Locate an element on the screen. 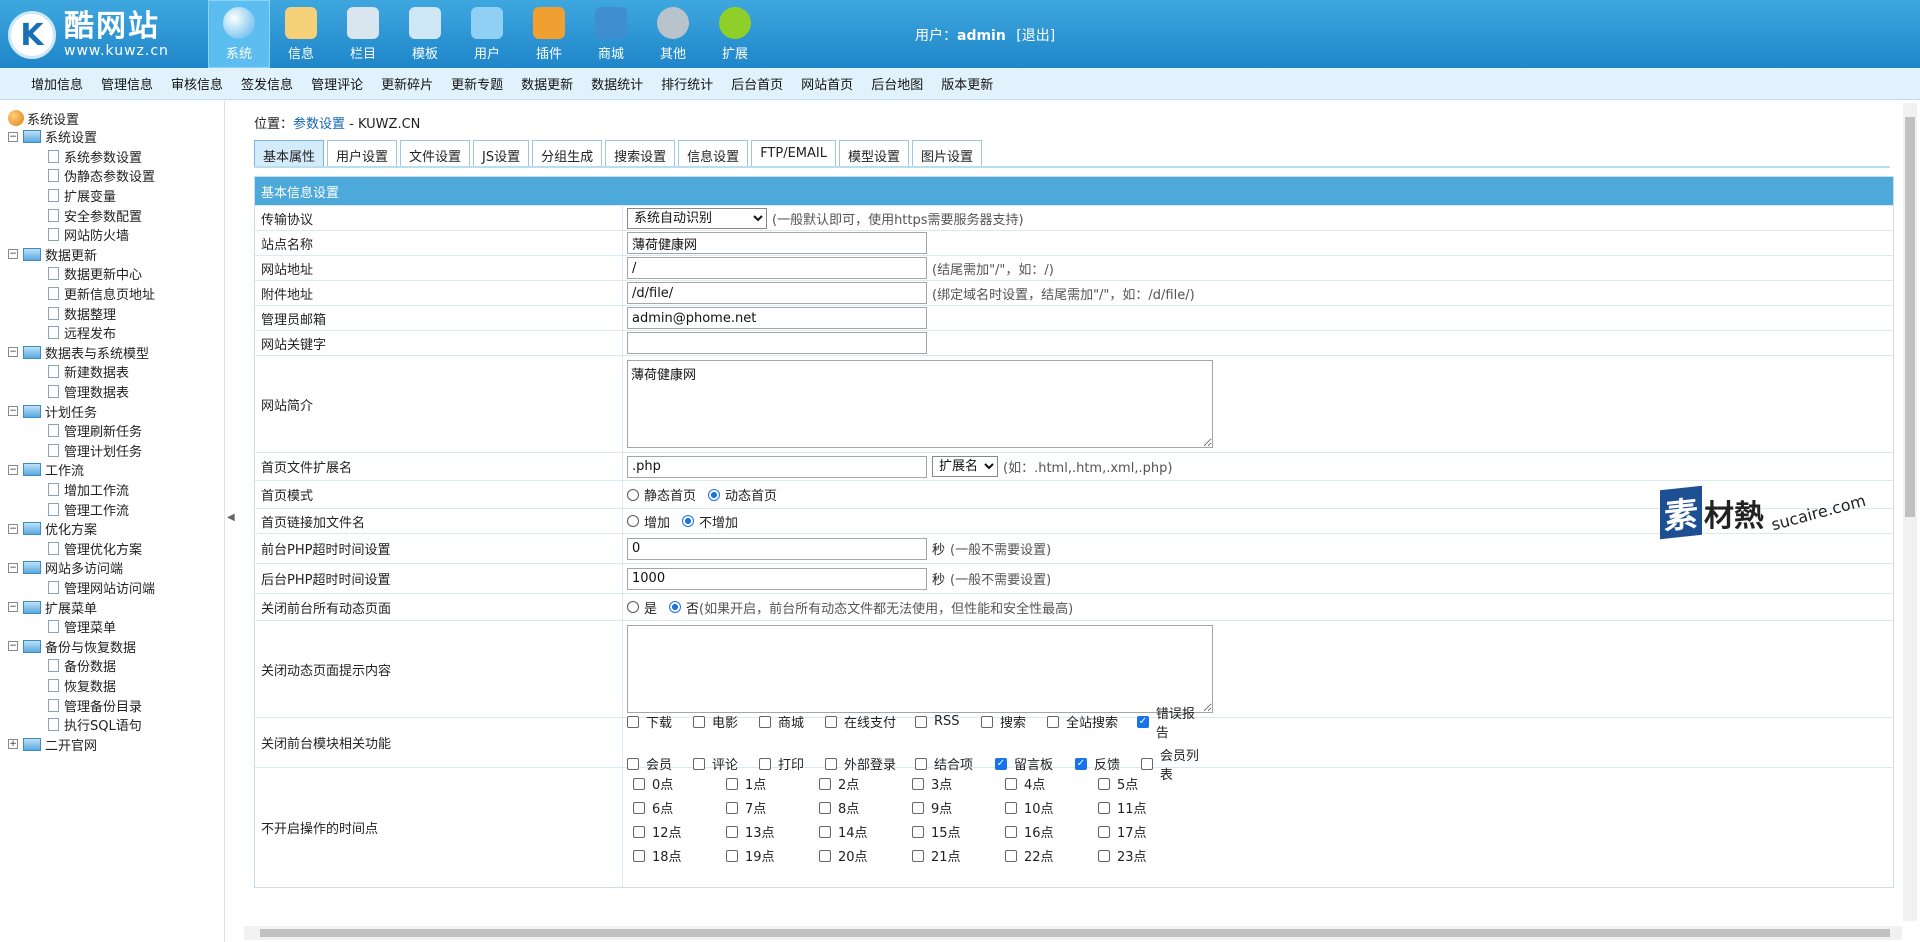 The height and width of the screenshot is (942, 1920). dynamic-index-radio: 动态首页 is located at coordinates (742, 494).